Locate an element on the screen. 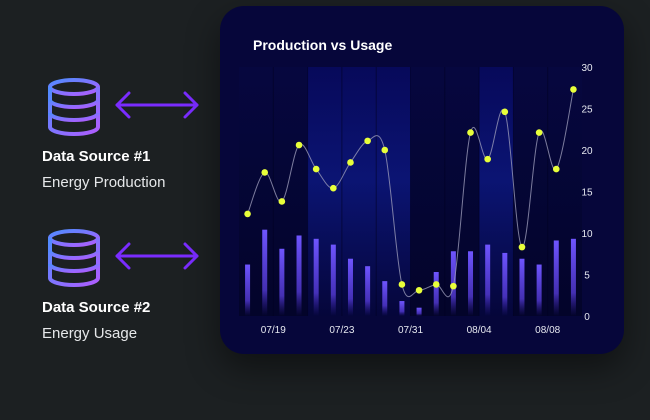  y-tick-label: 25 is located at coordinates (587, 110).